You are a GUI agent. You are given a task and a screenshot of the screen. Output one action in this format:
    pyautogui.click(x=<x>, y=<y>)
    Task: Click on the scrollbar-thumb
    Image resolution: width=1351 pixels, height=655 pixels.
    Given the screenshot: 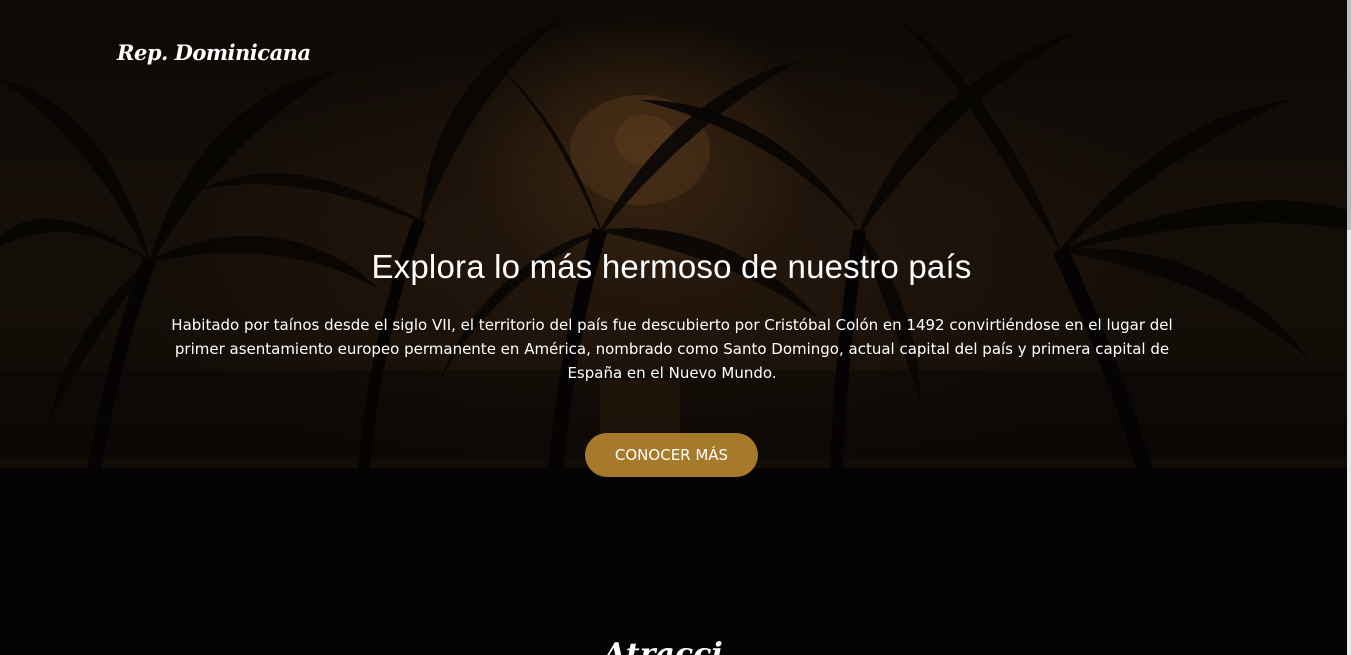 What is the action you would take?
    pyautogui.click(x=1349, y=115)
    